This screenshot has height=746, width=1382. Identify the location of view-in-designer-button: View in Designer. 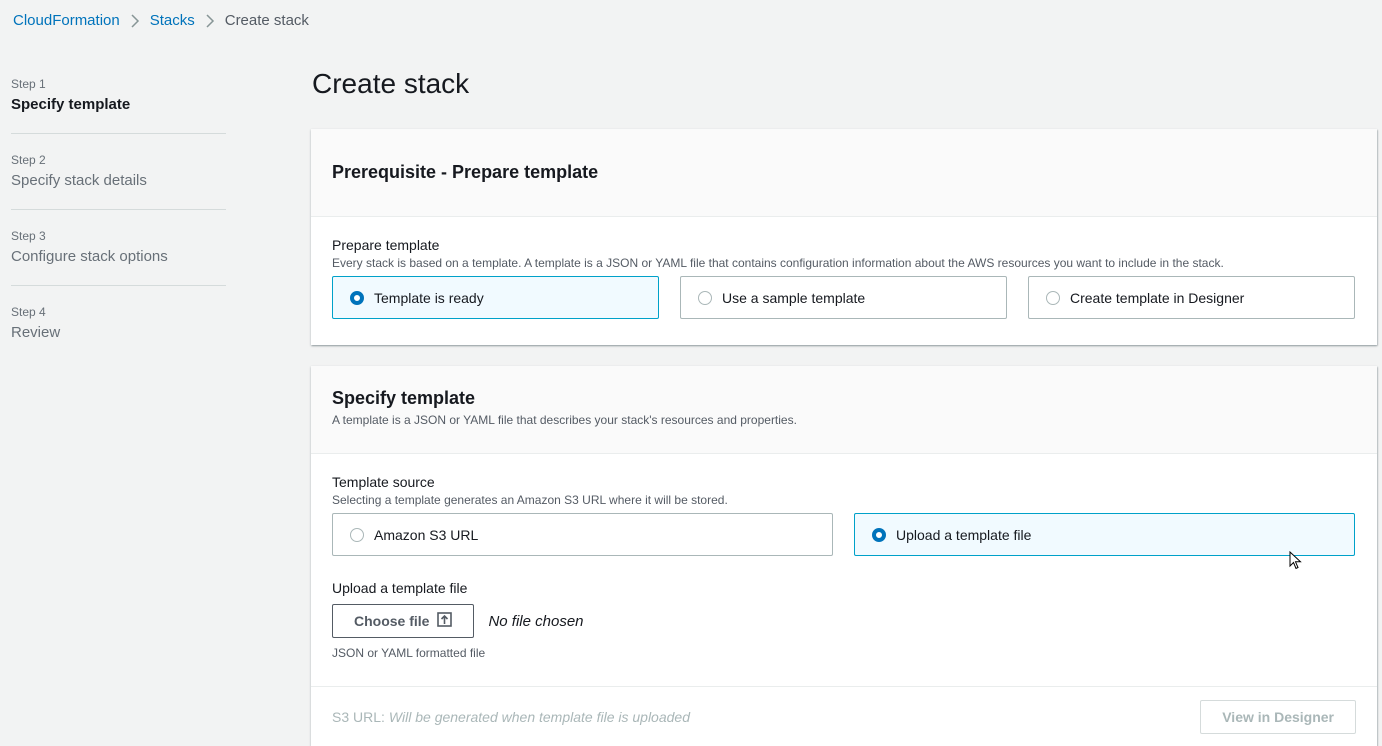
(1278, 716).